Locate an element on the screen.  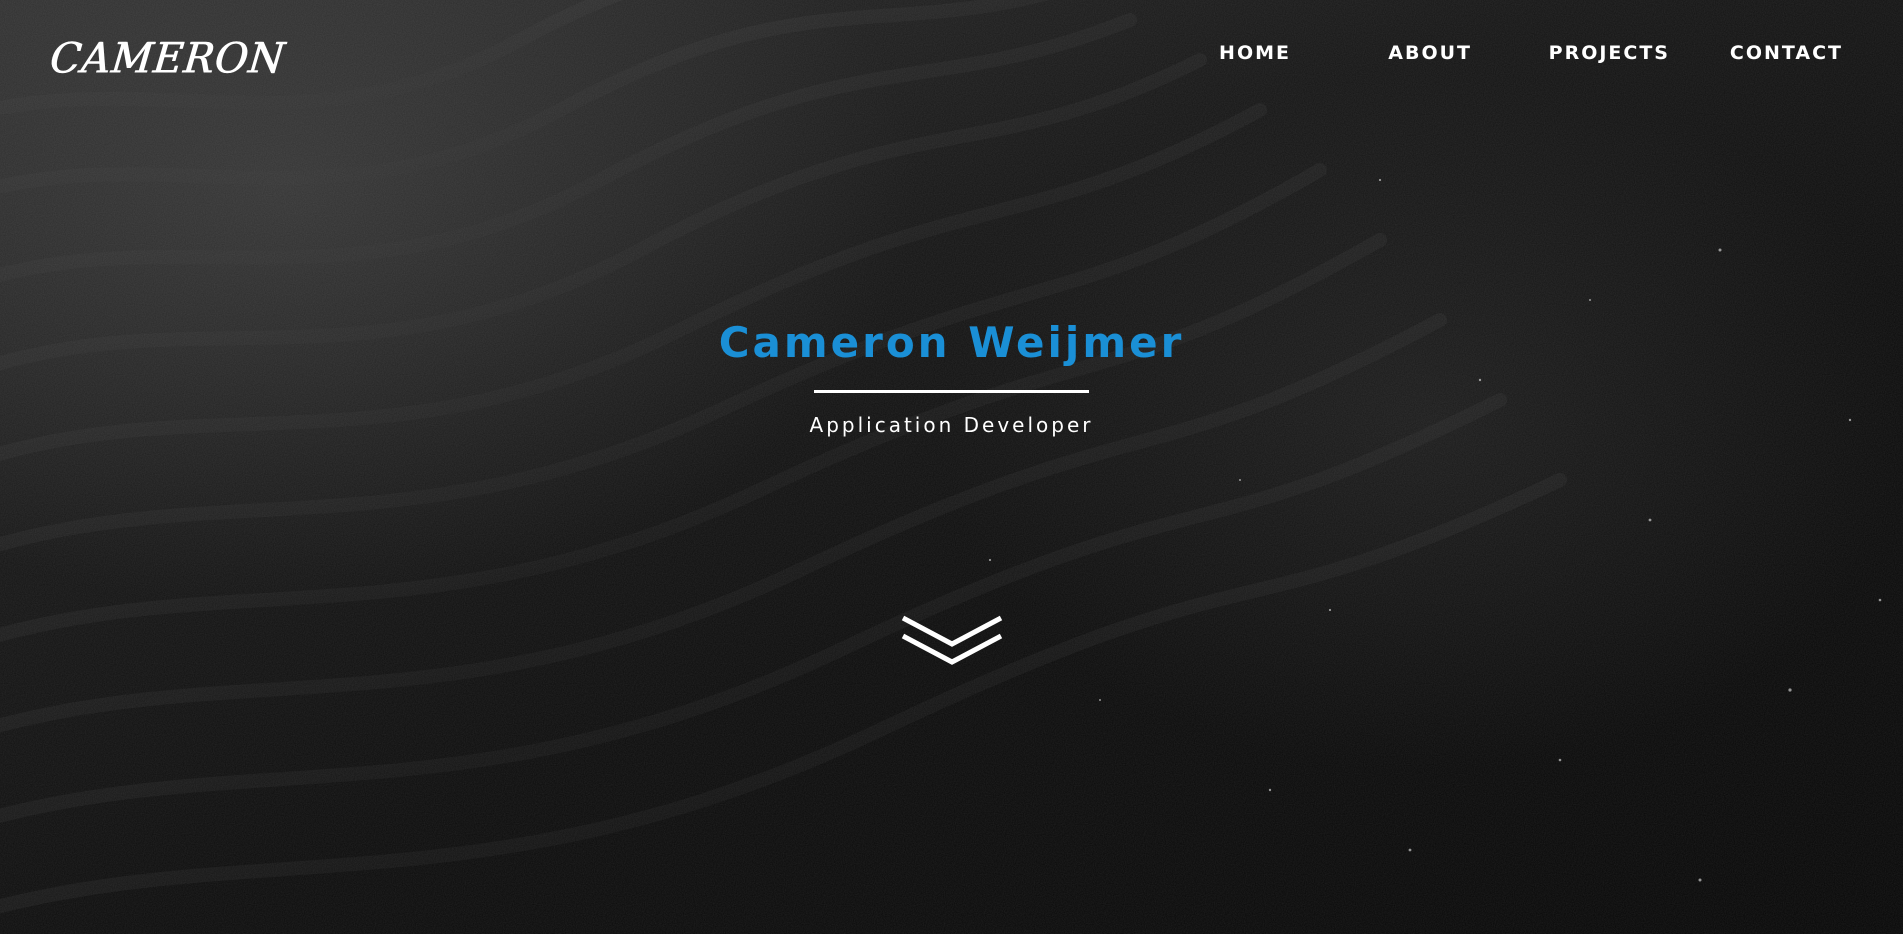
scroll-down-button is located at coordinates (952, 641).